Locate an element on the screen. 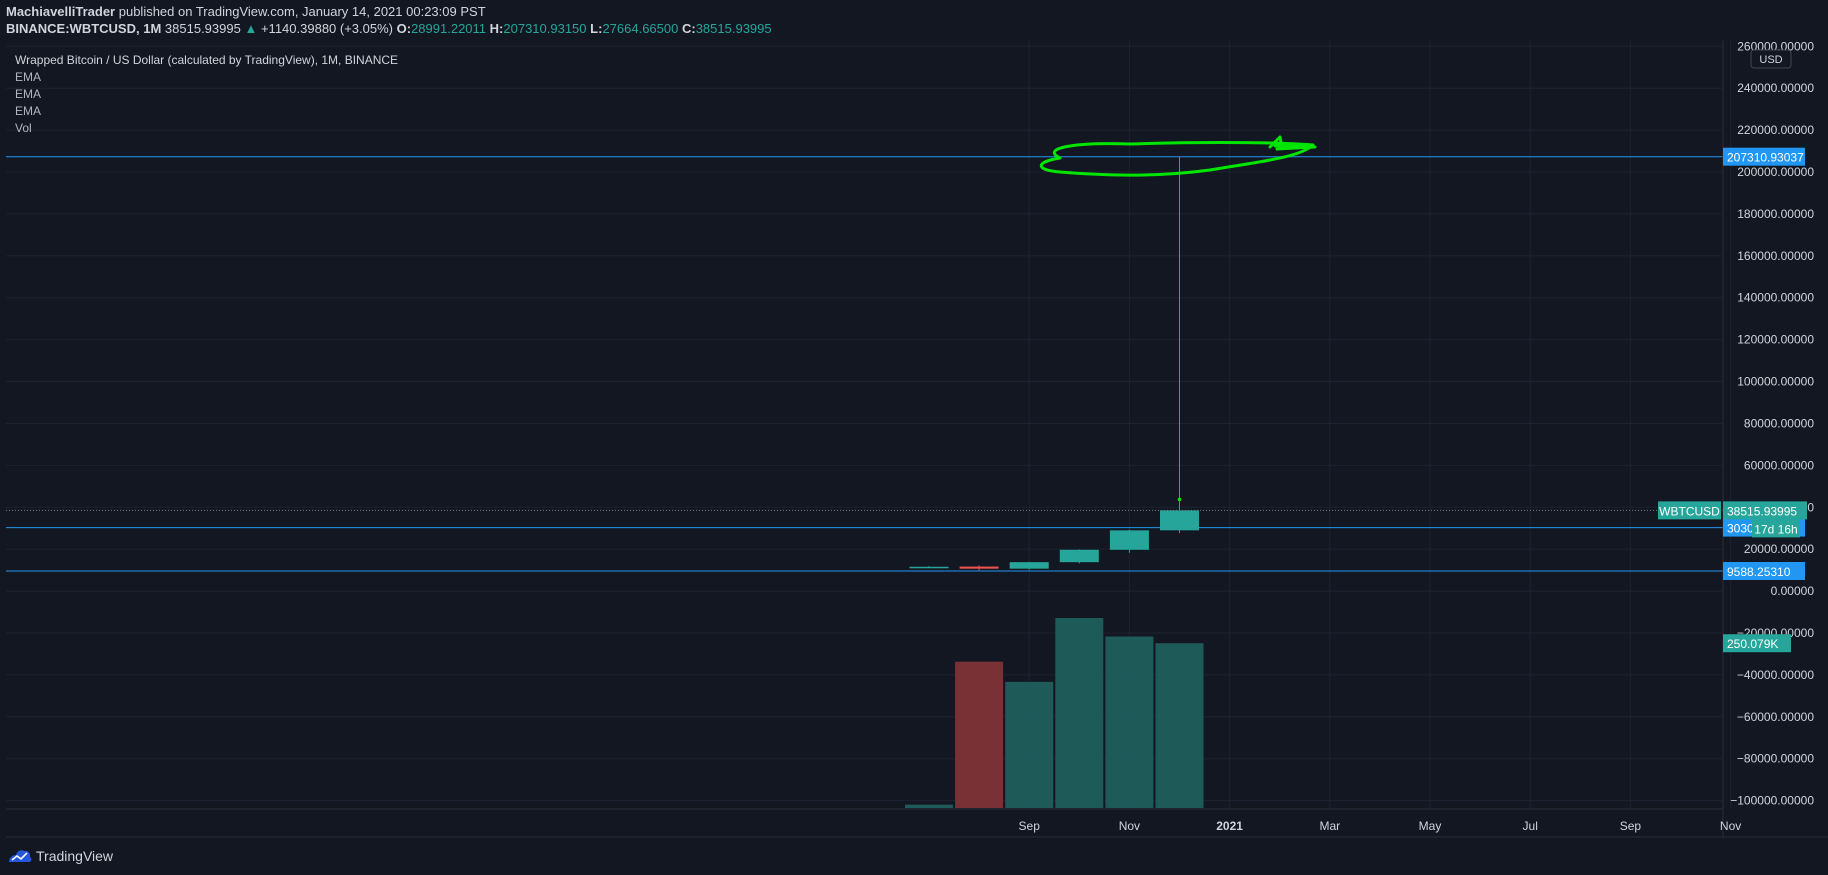 The image size is (1828, 875). symbol-badge: WBTCUSD is located at coordinates (1689, 510).